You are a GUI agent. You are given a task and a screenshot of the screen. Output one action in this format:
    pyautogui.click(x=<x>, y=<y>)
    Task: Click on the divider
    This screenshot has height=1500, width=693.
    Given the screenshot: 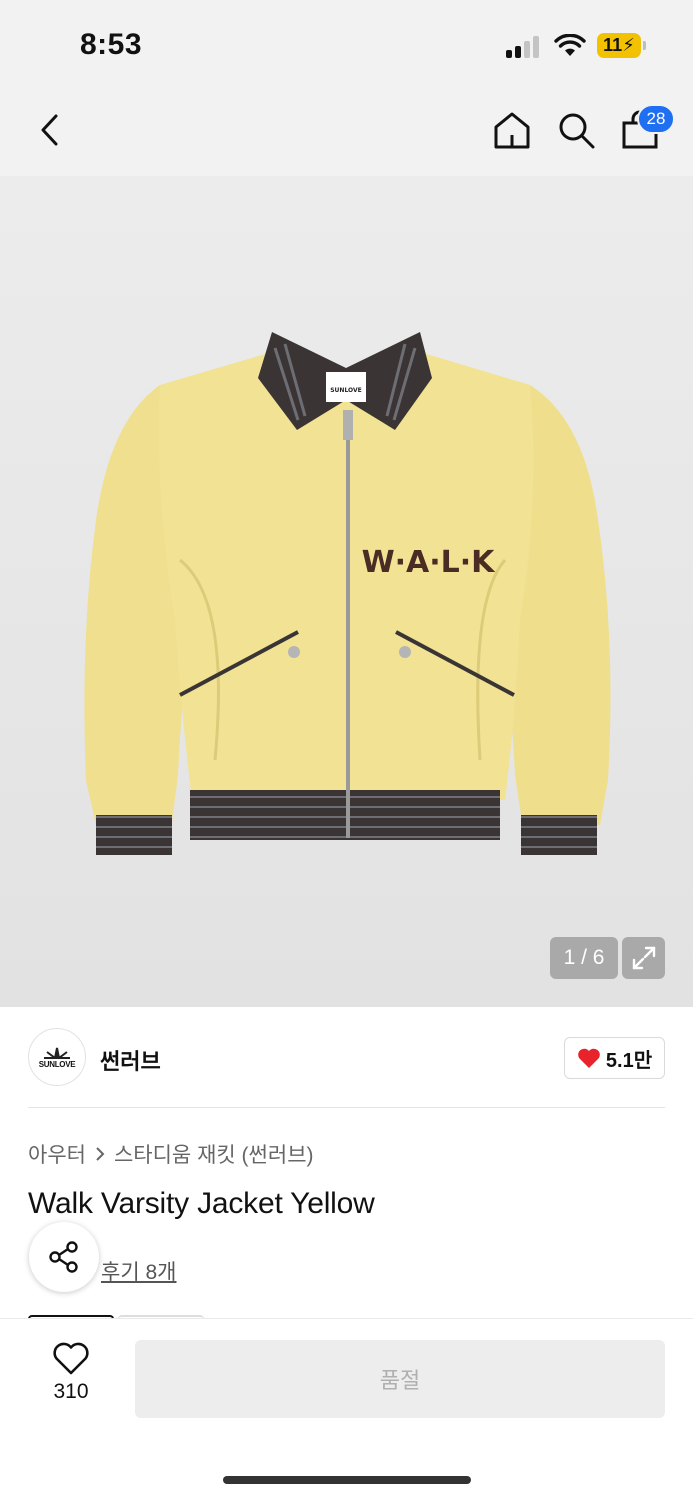 What is the action you would take?
    pyautogui.click(x=346, y=1107)
    